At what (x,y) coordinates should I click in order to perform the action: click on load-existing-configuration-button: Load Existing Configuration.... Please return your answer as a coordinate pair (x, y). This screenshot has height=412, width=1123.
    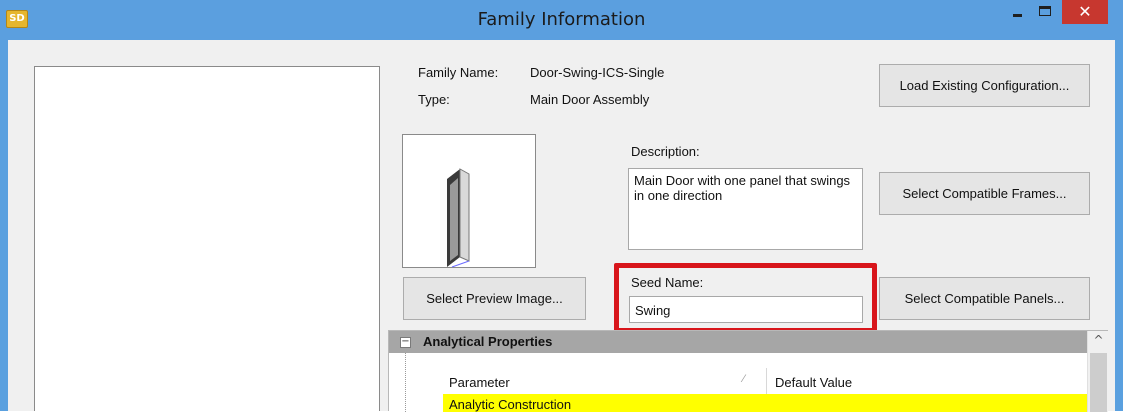
    Looking at the image, I should click on (984, 85).